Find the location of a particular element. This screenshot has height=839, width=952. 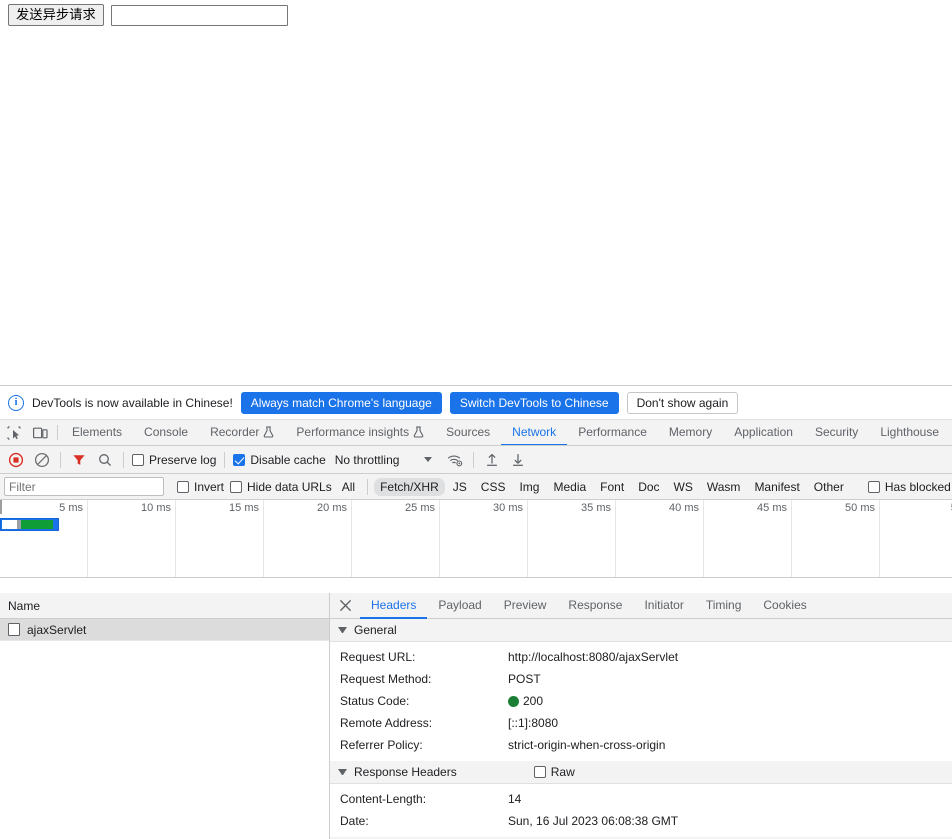

response-text-input is located at coordinates (199, 15).